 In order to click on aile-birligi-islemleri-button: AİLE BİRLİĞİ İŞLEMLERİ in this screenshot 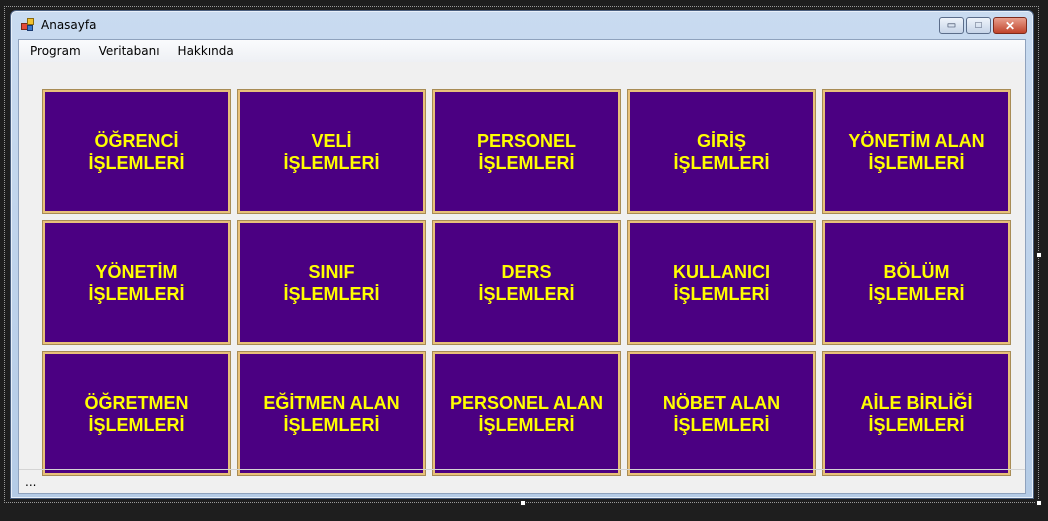, I will do `click(916, 413)`.